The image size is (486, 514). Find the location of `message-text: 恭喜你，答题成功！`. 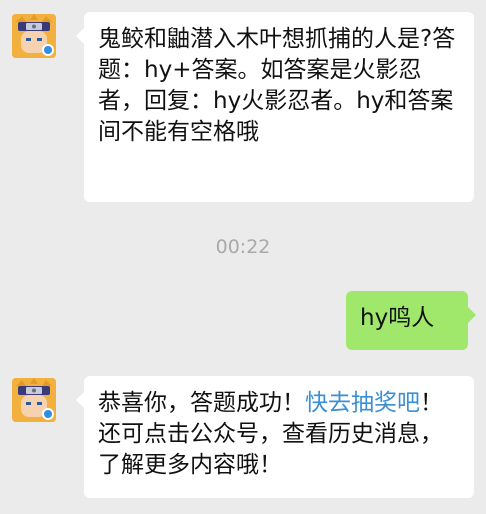

message-text: 恭喜你，答题成功！ is located at coordinates (201, 403).